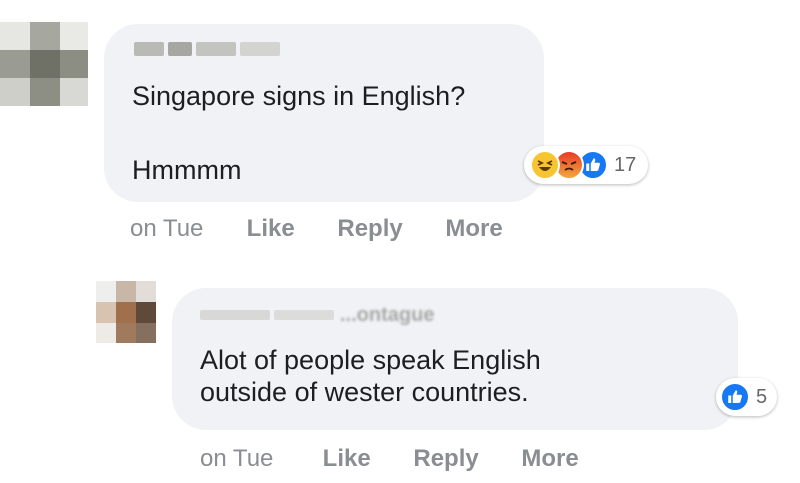 The width and height of the screenshot is (800, 483). I want to click on author-name-blurred: ...ontague, so click(330, 315).